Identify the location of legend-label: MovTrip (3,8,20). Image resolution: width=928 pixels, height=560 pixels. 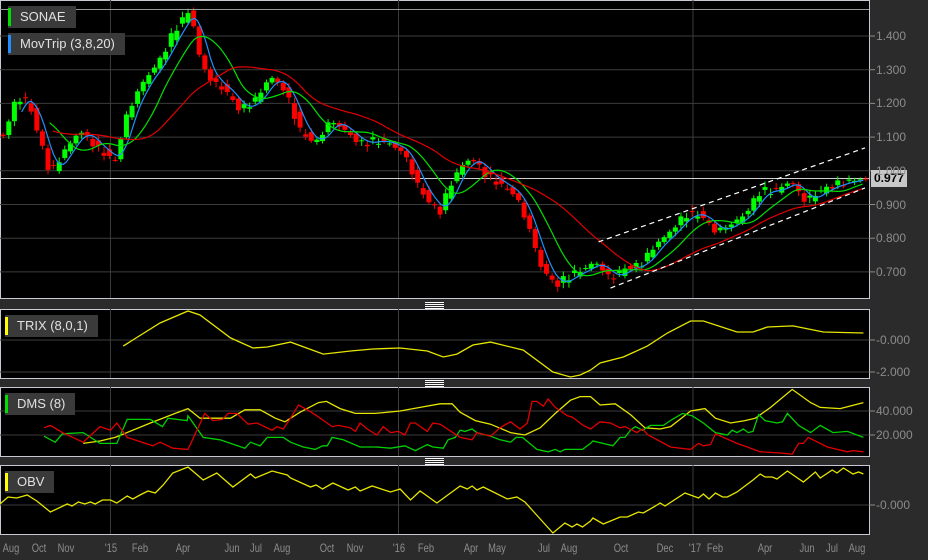
(67, 43).